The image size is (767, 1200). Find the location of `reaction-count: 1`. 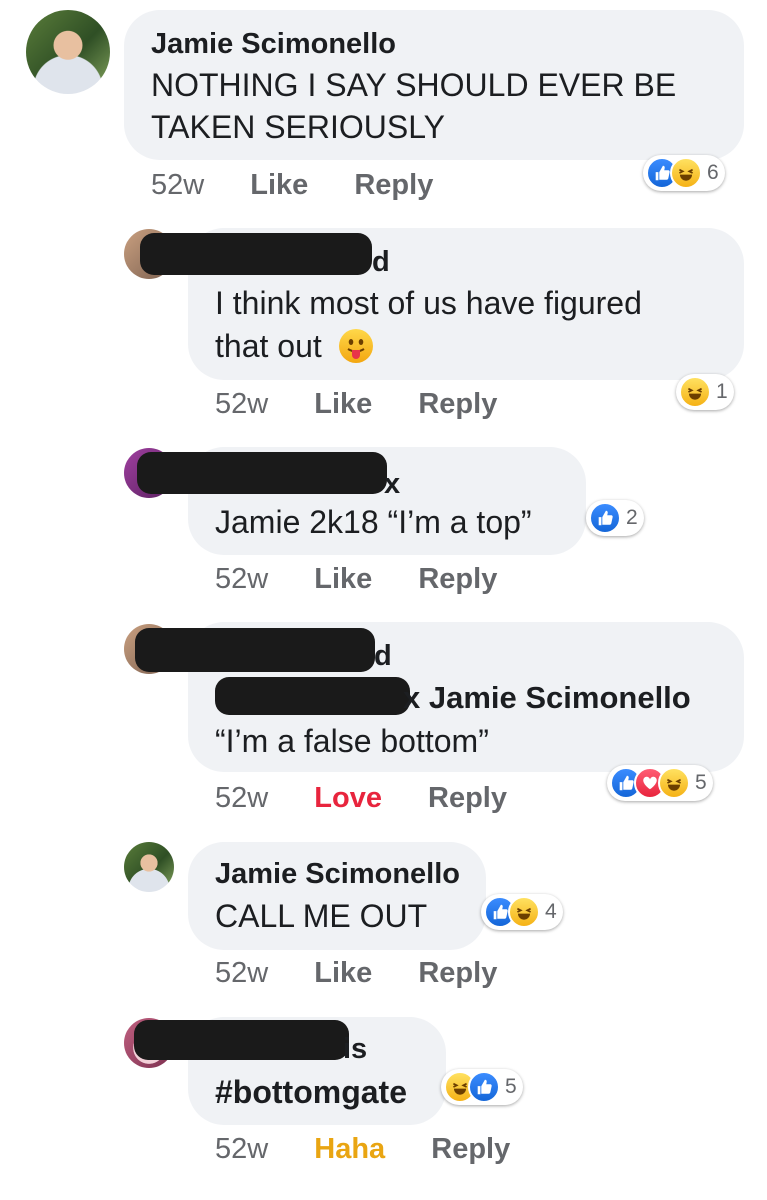

reaction-count: 1 is located at coordinates (722, 391).